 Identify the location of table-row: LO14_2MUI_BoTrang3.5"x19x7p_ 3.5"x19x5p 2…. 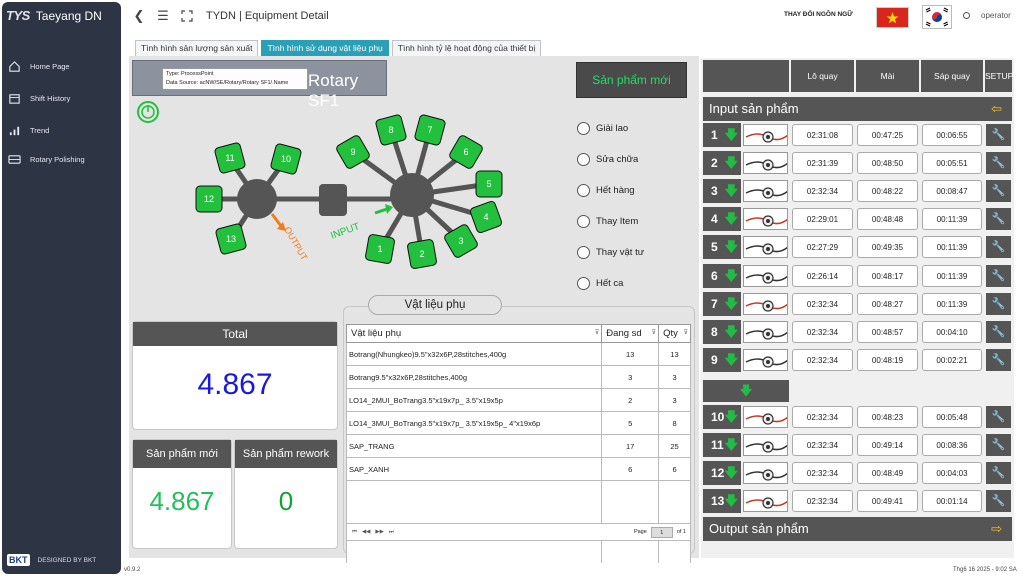
(518, 400).